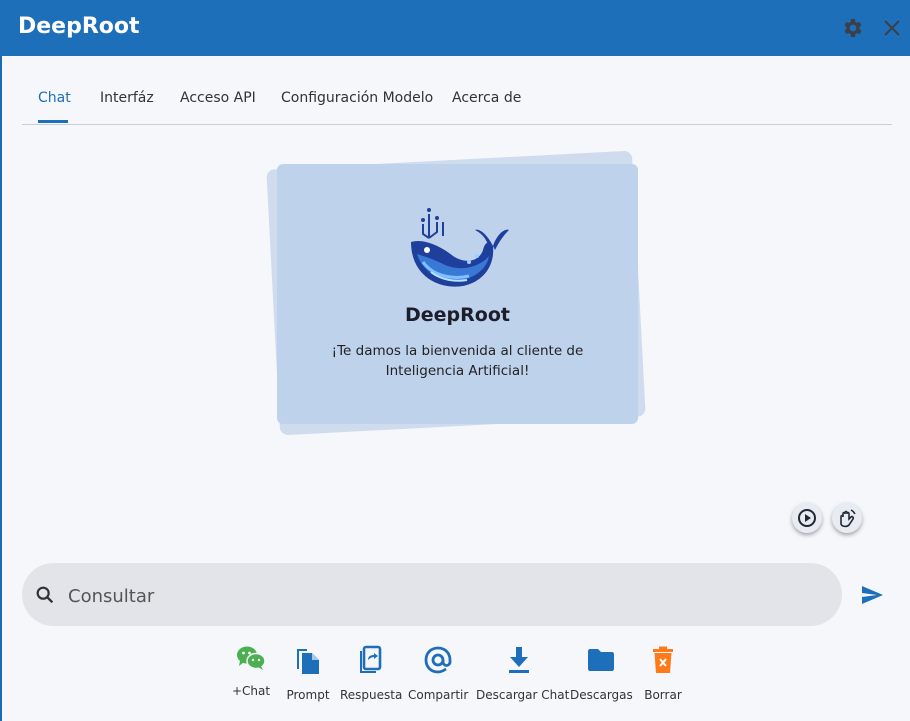 Image resolution: width=910 pixels, height=721 pixels. What do you see at coordinates (1, 360) in the screenshot?
I see `window-border` at bounding box center [1, 360].